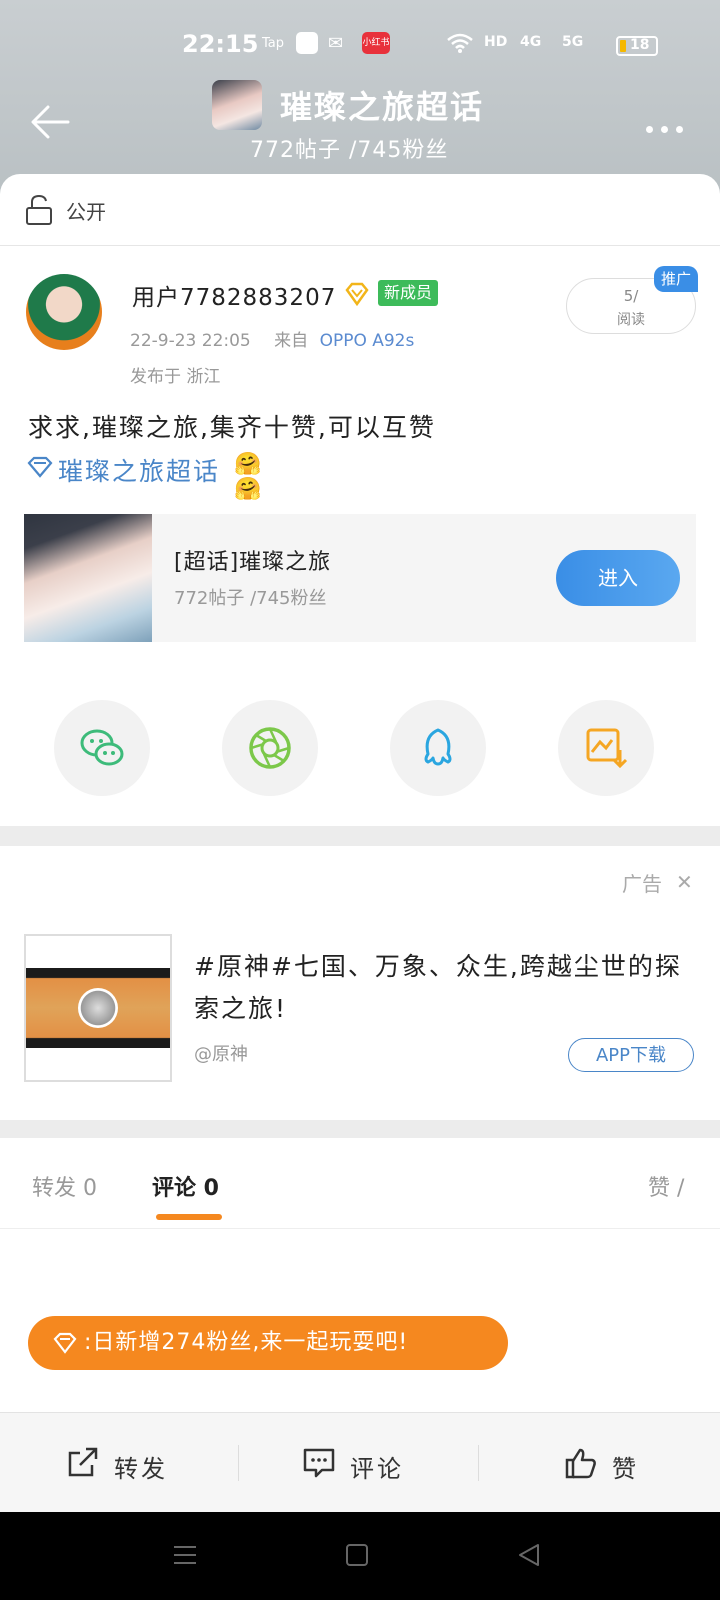 Image resolution: width=720 pixels, height=1600 pixels. I want to click on thumbs-up-icon, so click(580, 1463).